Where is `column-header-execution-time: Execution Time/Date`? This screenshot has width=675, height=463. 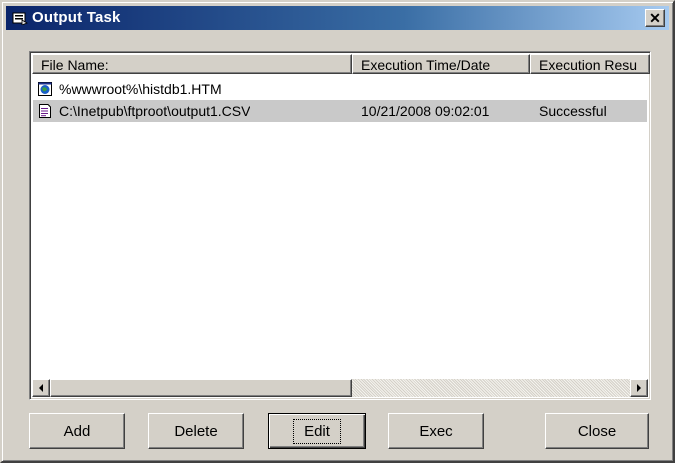 column-header-execution-time: Execution Time/Date is located at coordinates (441, 64).